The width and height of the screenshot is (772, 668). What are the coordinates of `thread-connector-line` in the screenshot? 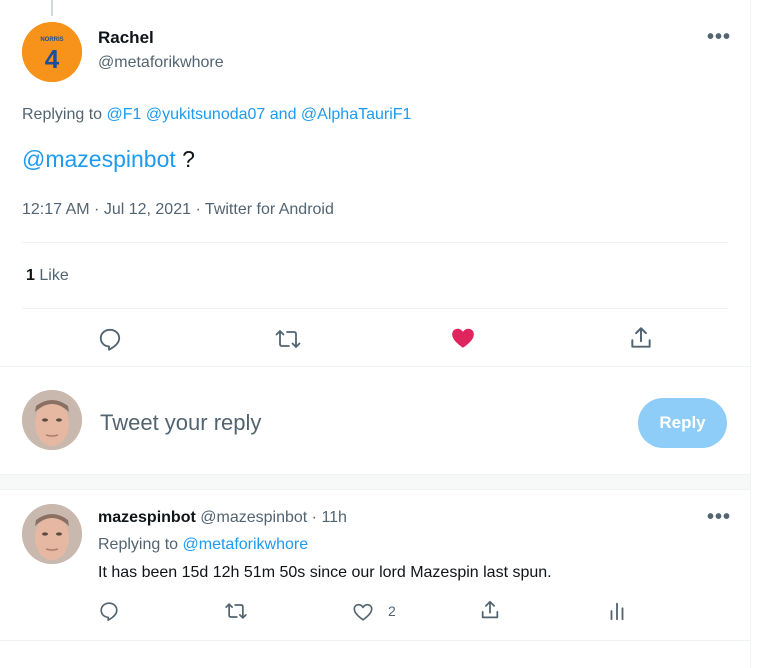 It's located at (52, 8).